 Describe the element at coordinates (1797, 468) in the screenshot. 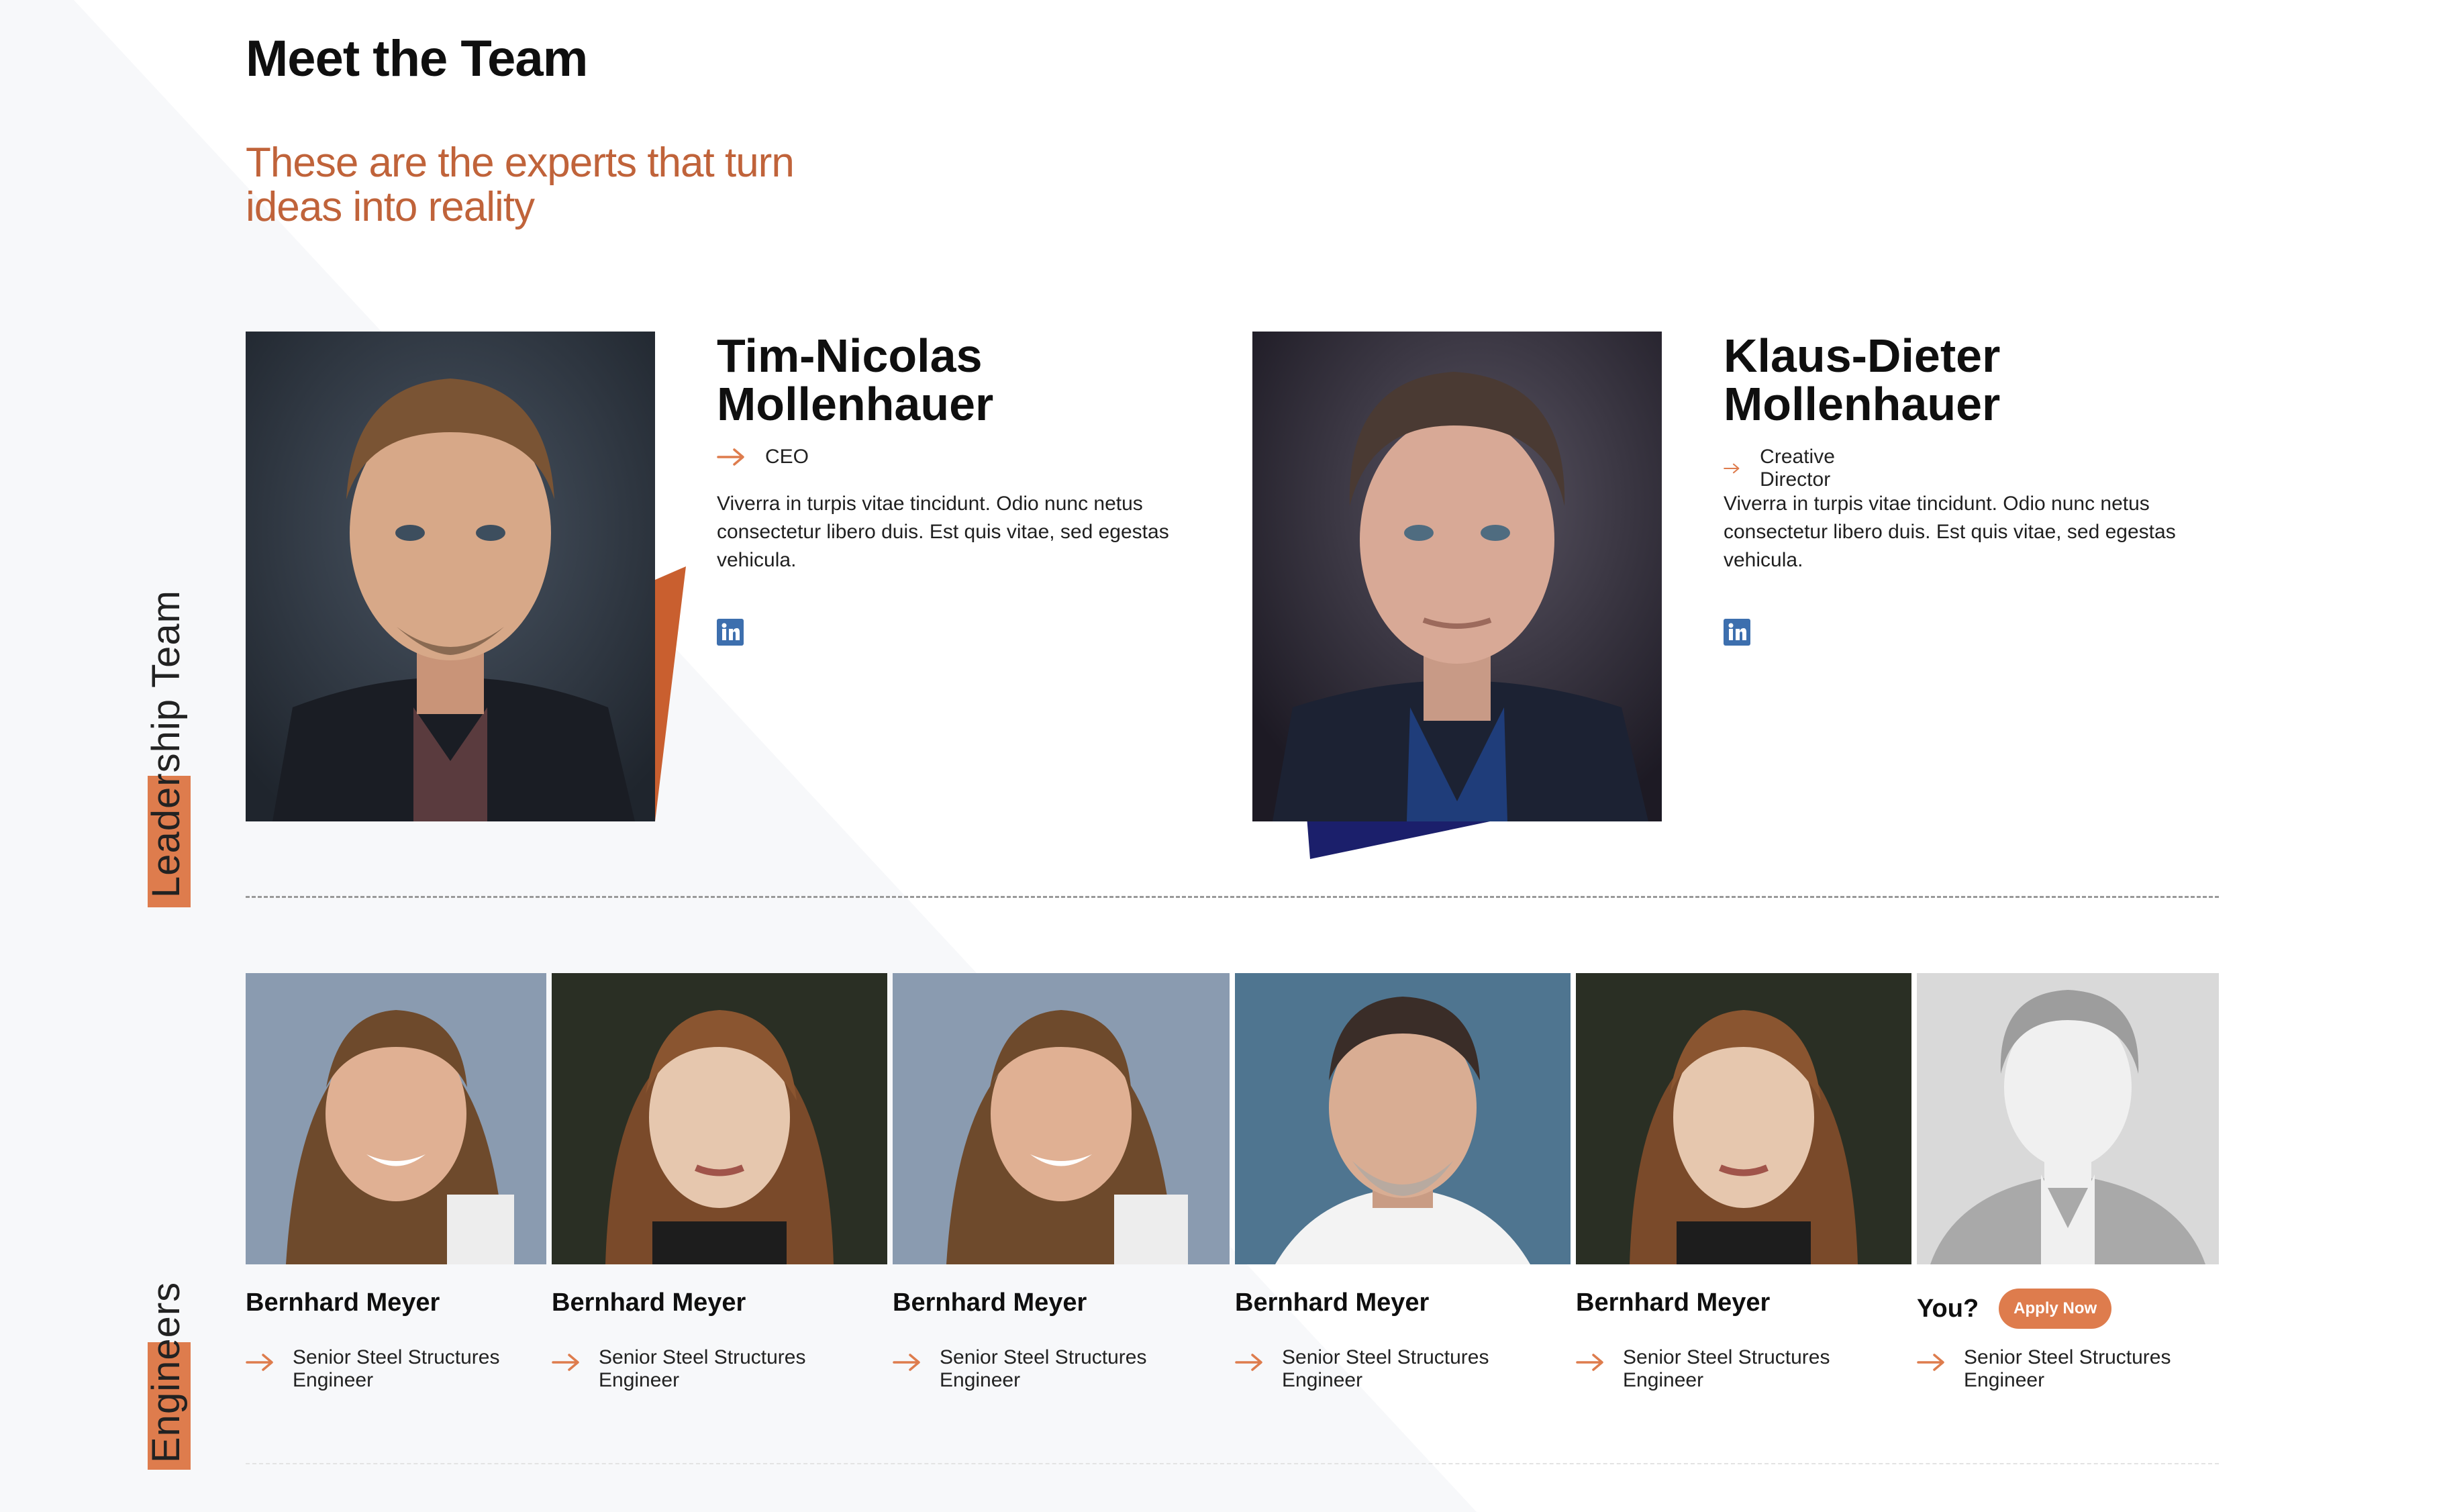

I see `leader-role: Creative Director` at that location.